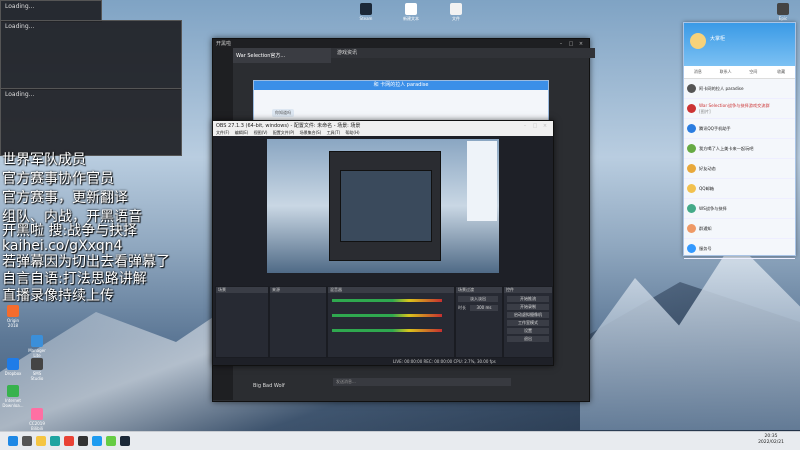  What do you see at coordinates (13, 441) in the screenshot?
I see `start-icon` at bounding box center [13, 441].